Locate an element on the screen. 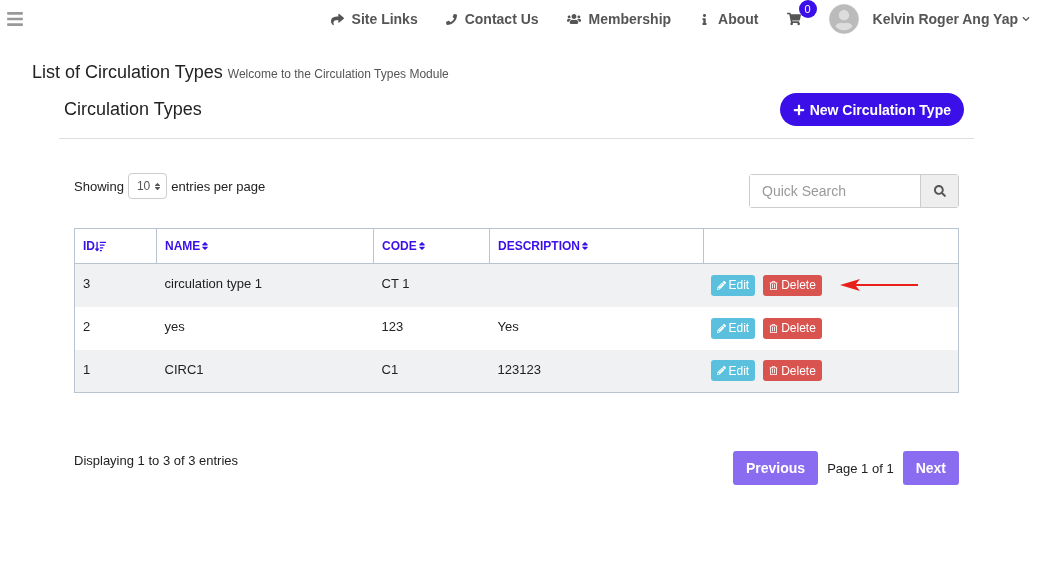 This screenshot has width=1038, height=584. share-icon is located at coordinates (337, 19).